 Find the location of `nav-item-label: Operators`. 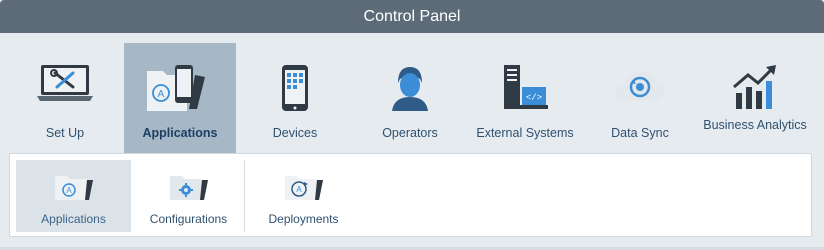

nav-item-label: Operators is located at coordinates (410, 133).